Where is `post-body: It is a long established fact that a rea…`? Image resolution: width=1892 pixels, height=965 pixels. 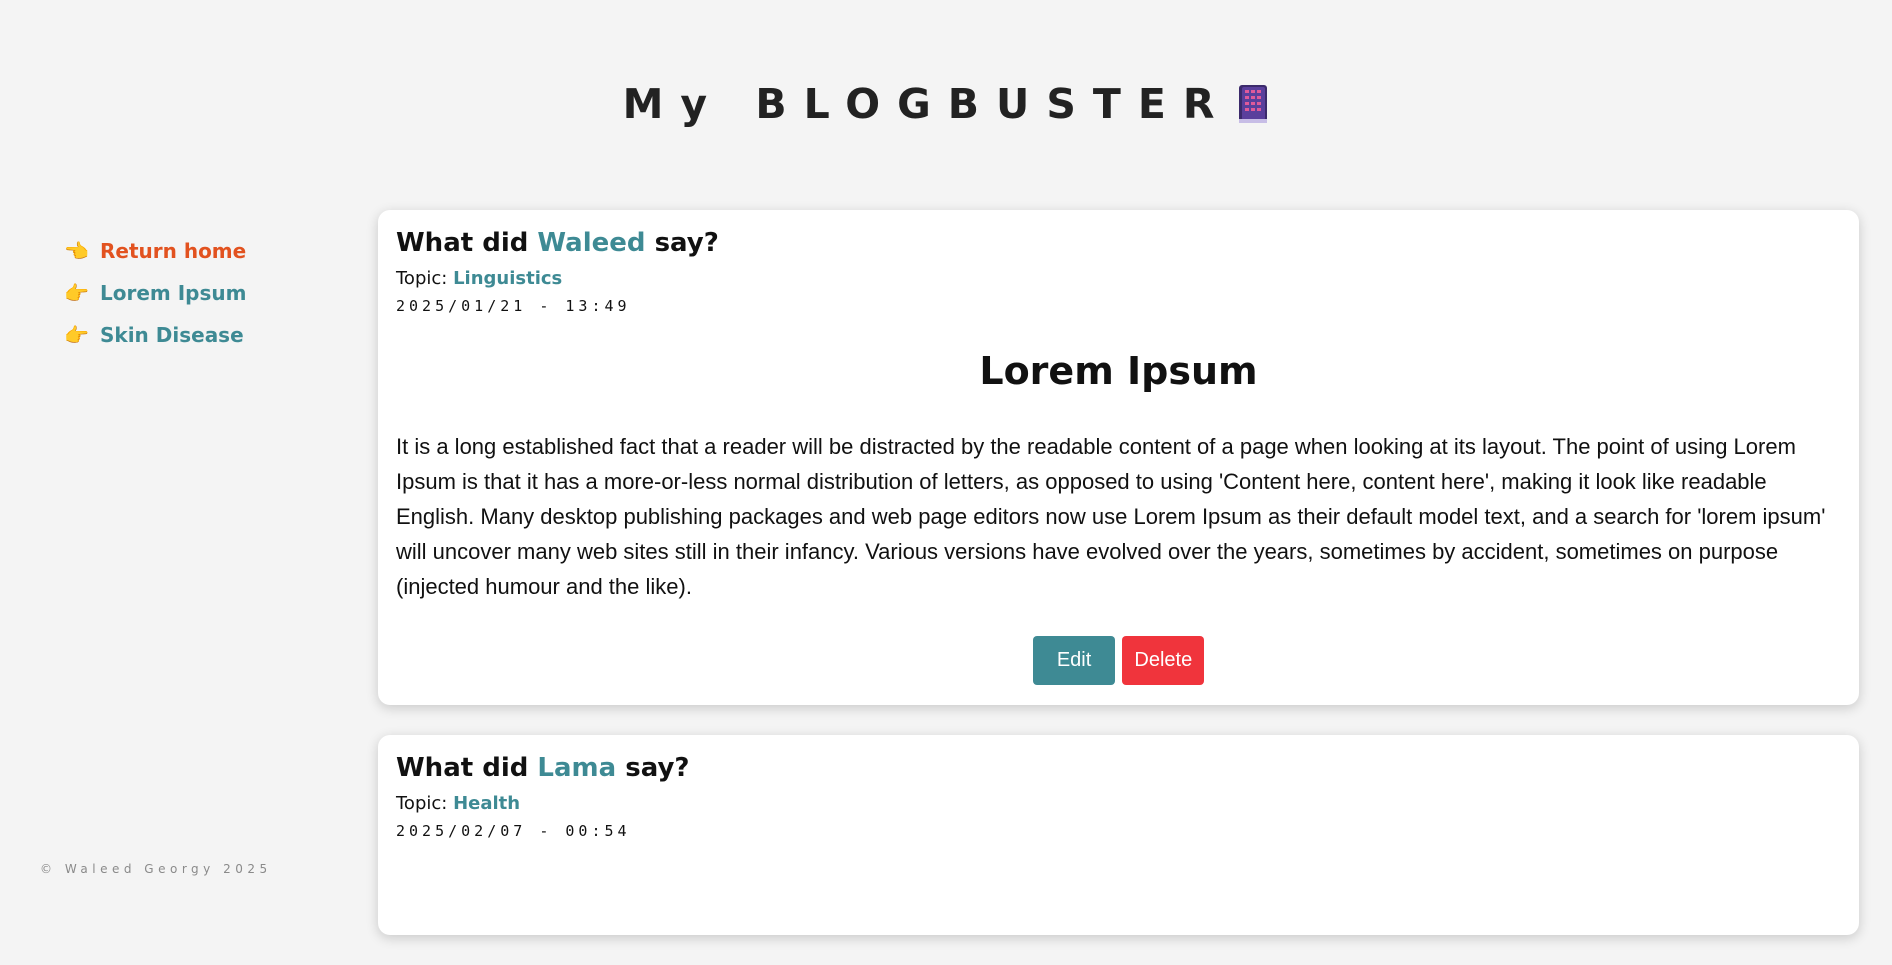
post-body: It is a long established fact that a rea… is located at coordinates (1111, 516).